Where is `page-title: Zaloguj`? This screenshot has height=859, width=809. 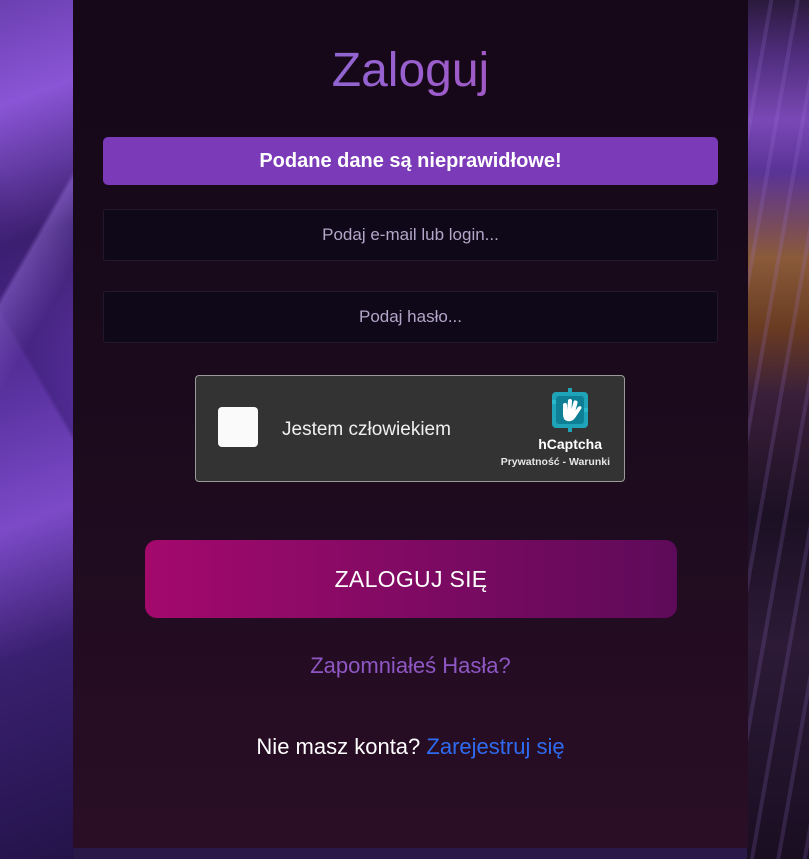 page-title: Zaloguj is located at coordinates (410, 71).